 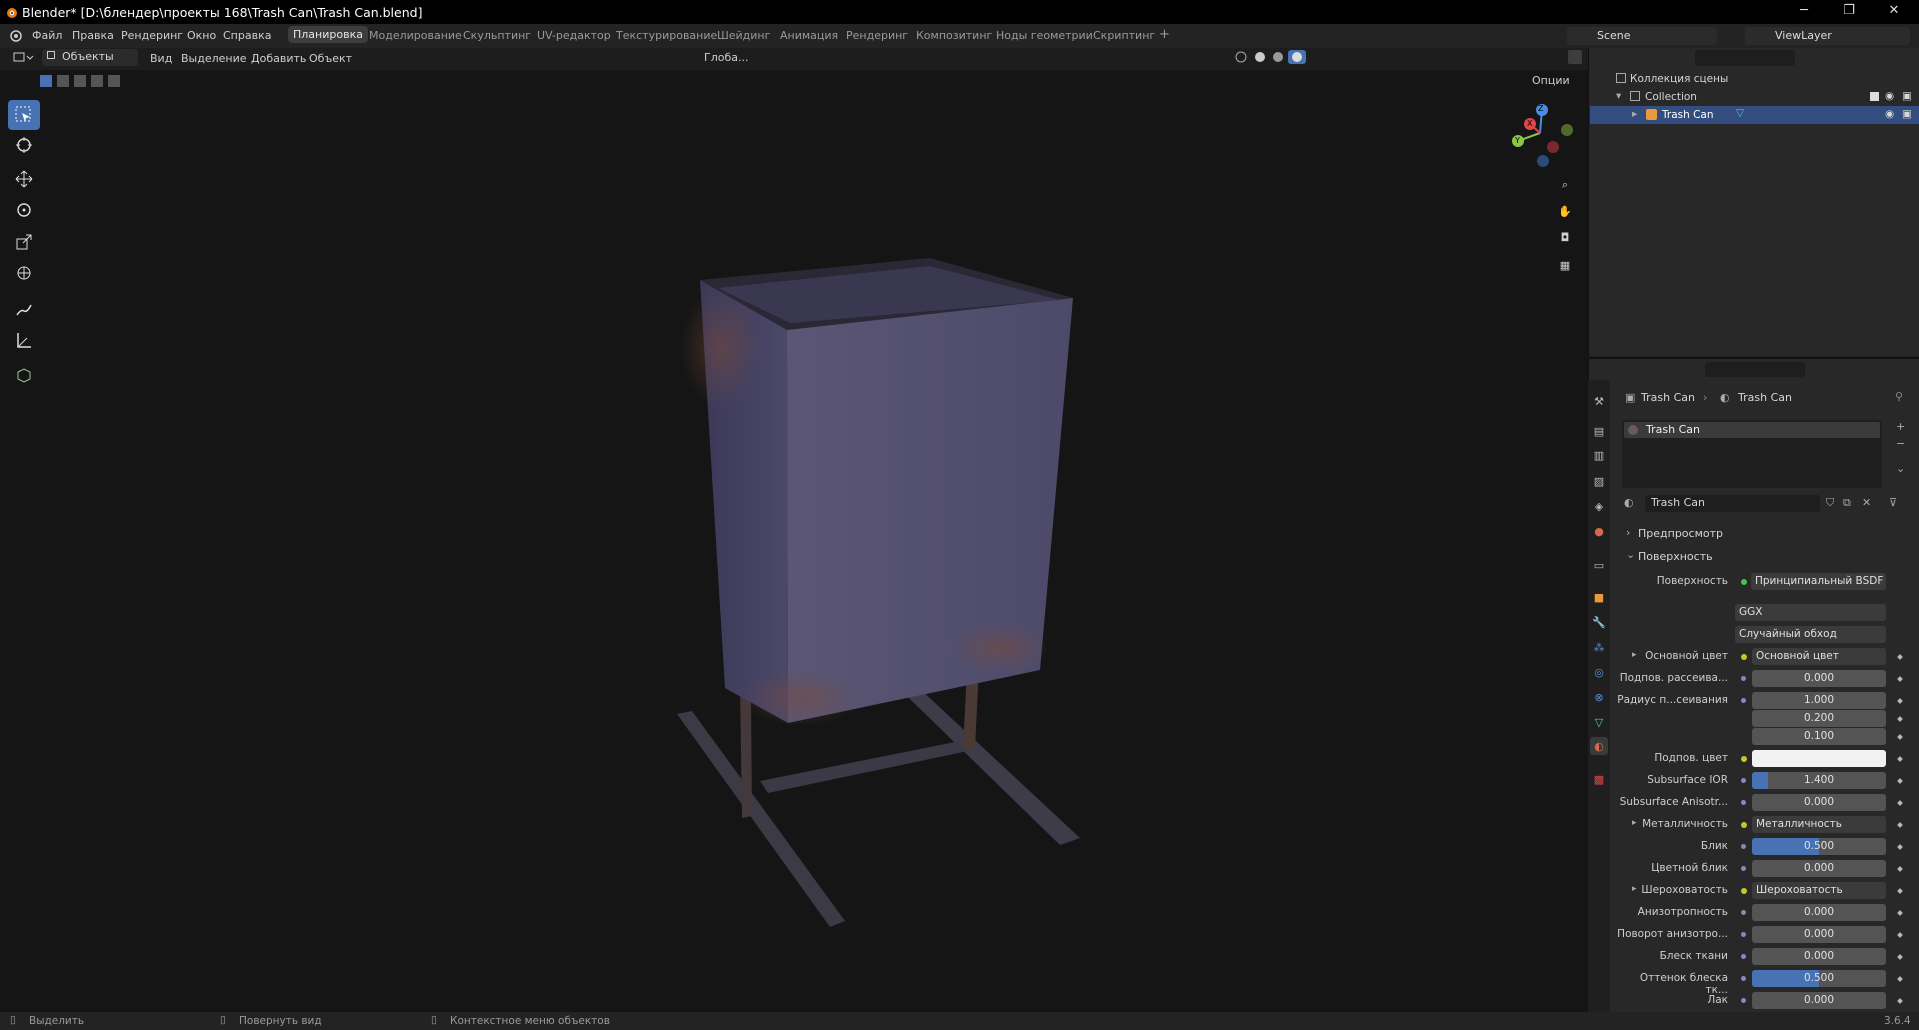 I want to click on fake-user-shield-icon: ⛉, so click(x=1830, y=503).